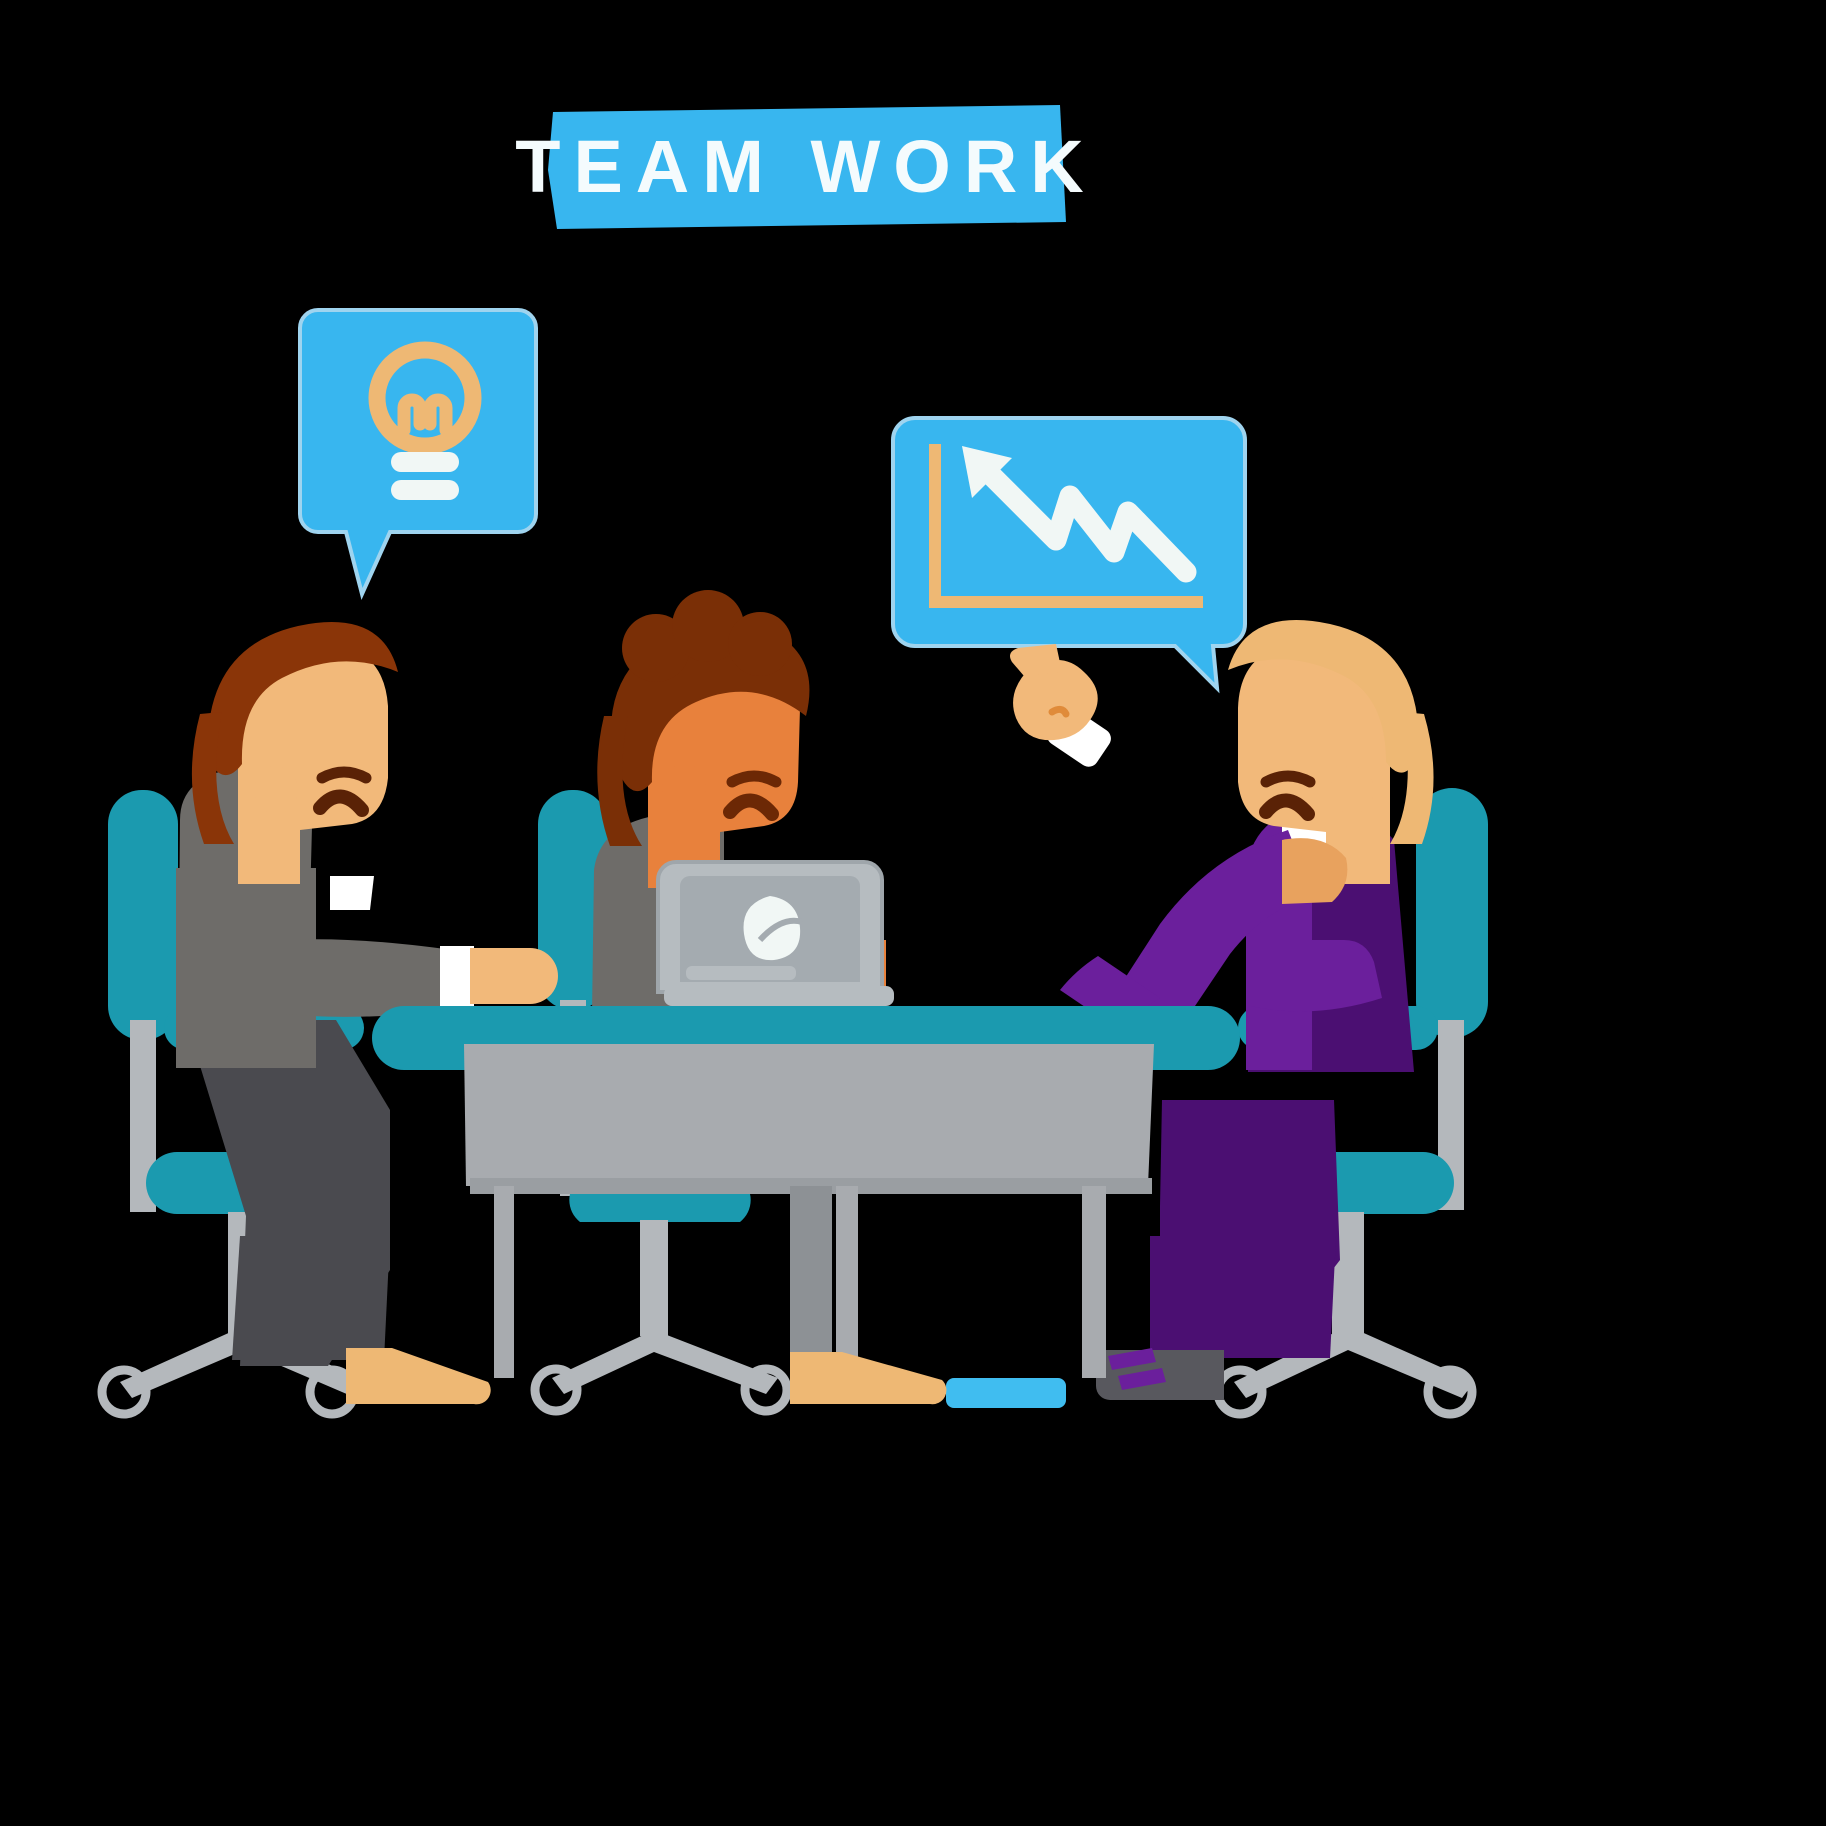 This screenshot has height=1826, width=1826. What do you see at coordinates (809, 1115) in the screenshot?
I see `desk-apron` at bounding box center [809, 1115].